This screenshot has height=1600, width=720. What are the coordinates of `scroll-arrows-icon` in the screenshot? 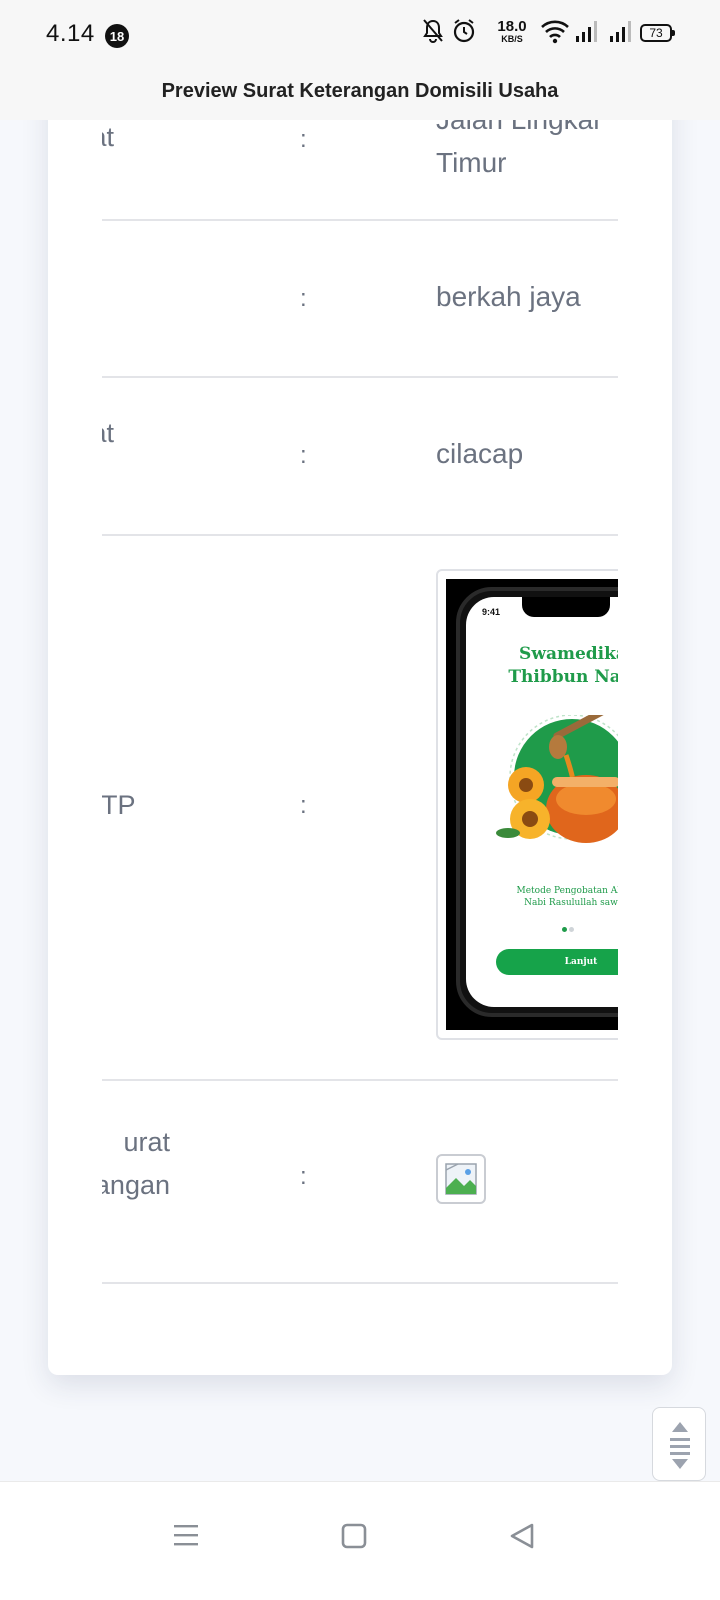 It's located at (680, 1445).